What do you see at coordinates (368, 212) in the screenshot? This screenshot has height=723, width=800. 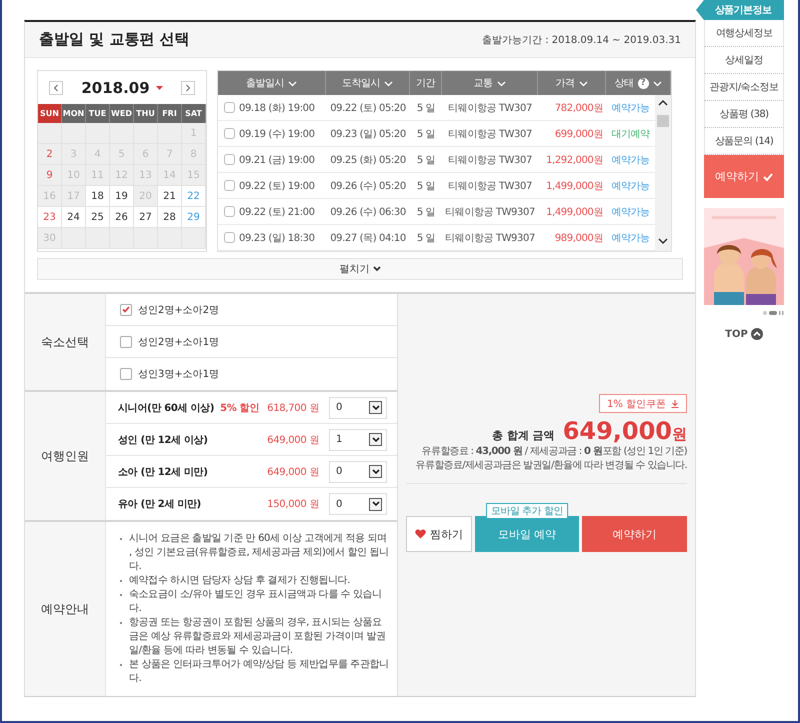 I see `arrival-time: 09.26 (수) 06:30` at bounding box center [368, 212].